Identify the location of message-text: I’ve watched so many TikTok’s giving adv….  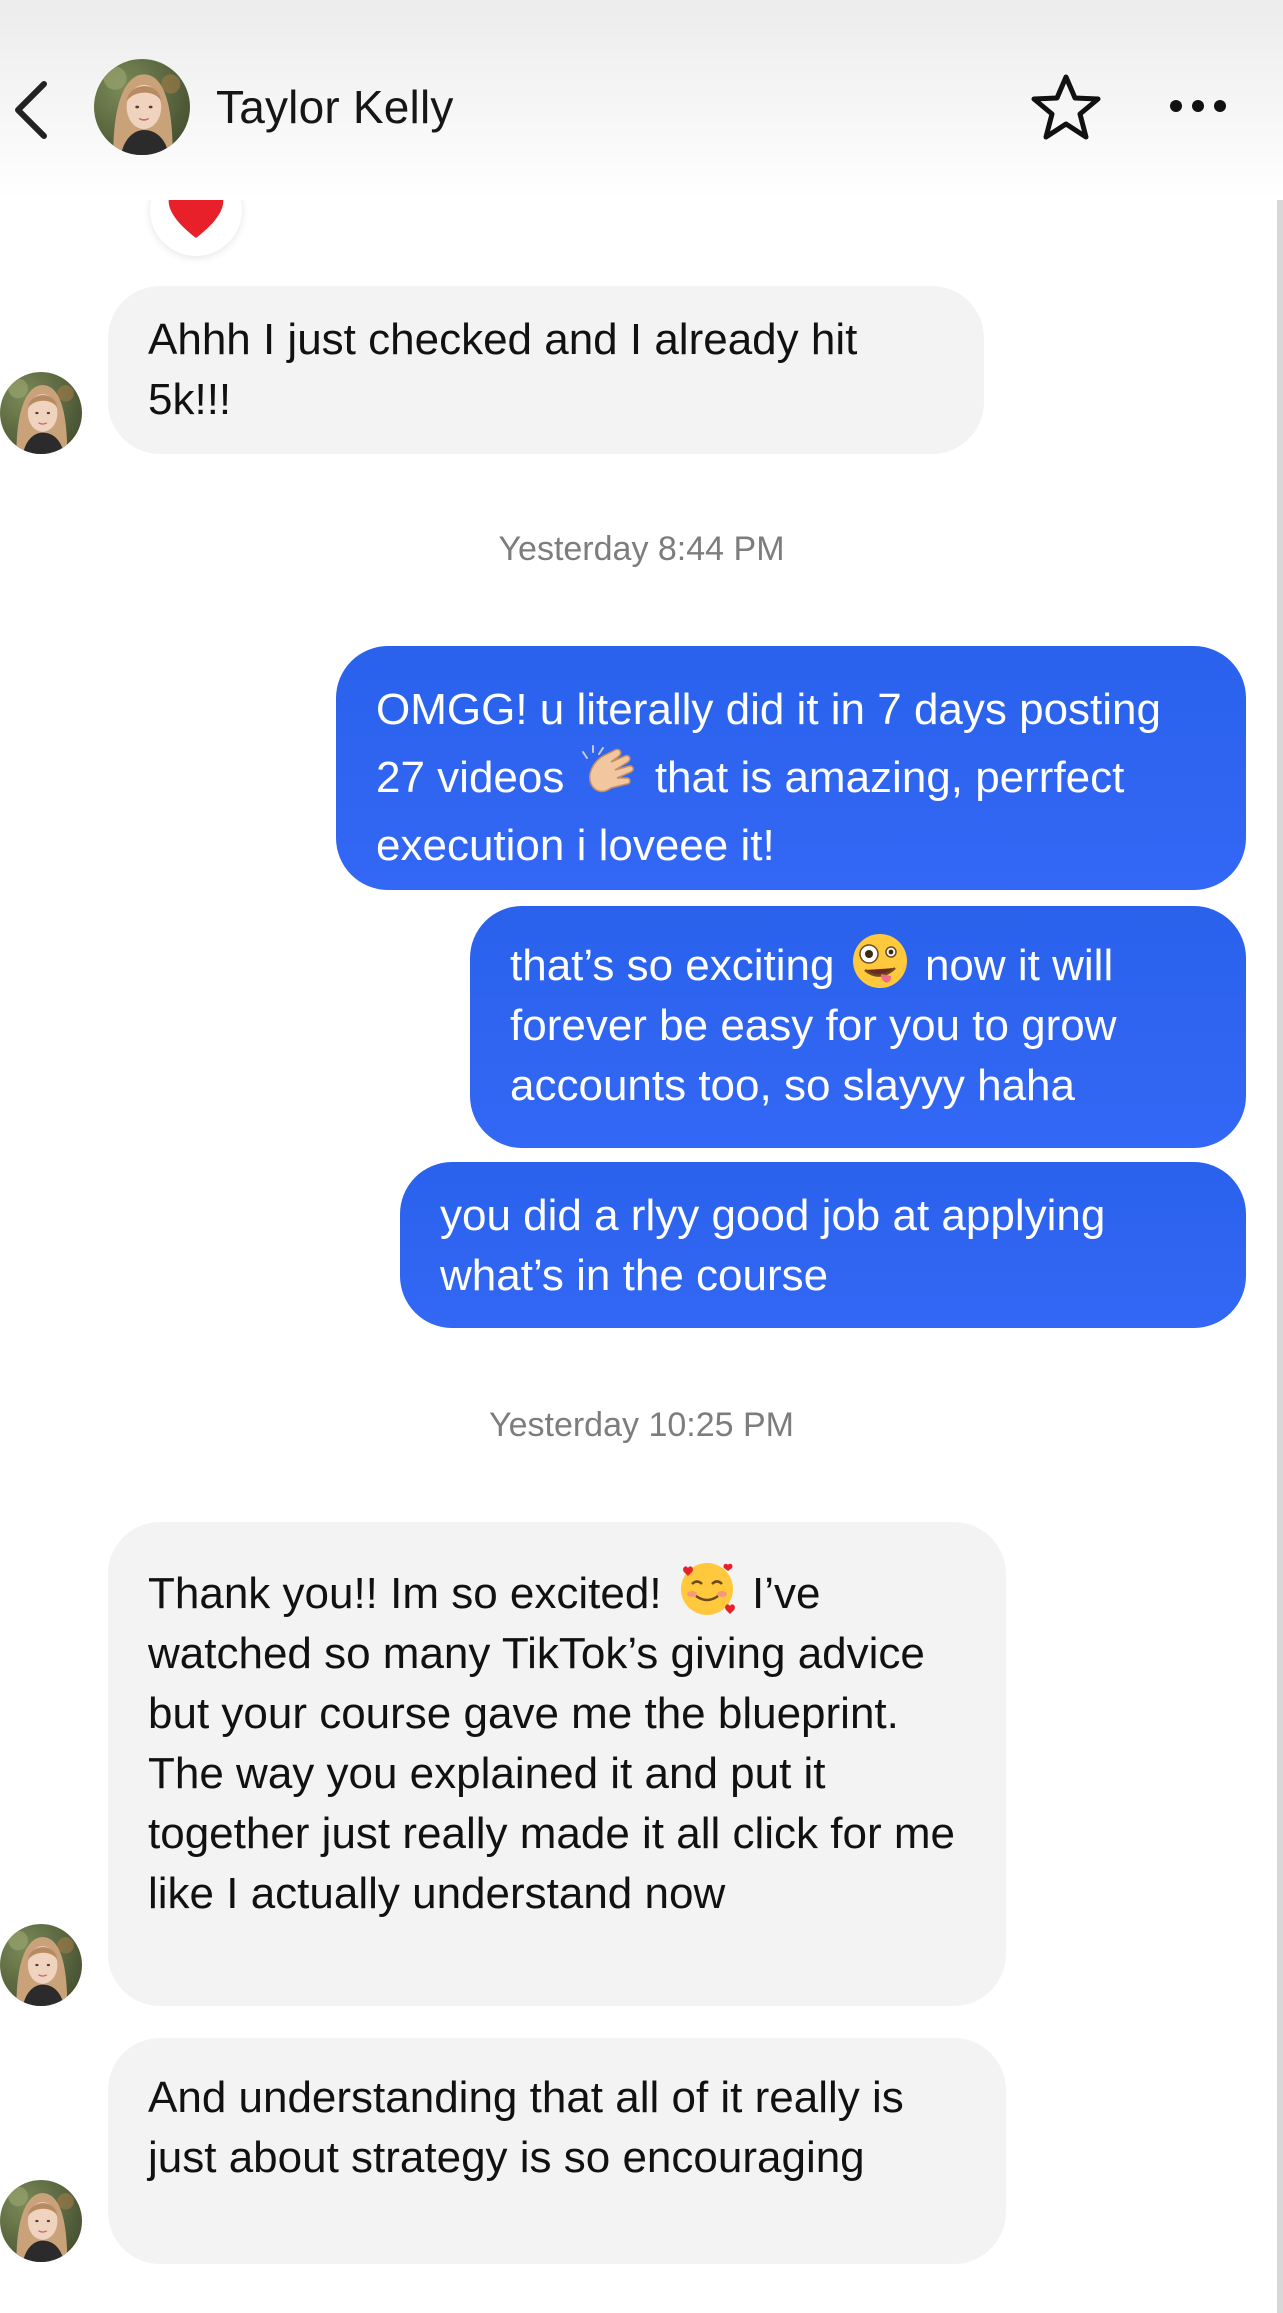
(551, 1743).